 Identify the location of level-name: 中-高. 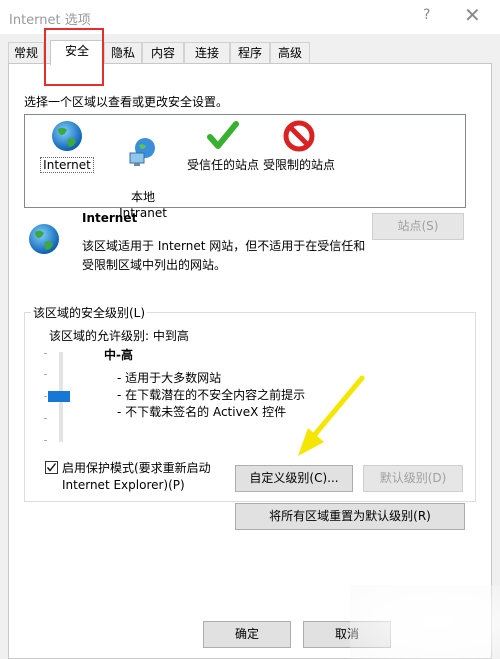
(118, 355).